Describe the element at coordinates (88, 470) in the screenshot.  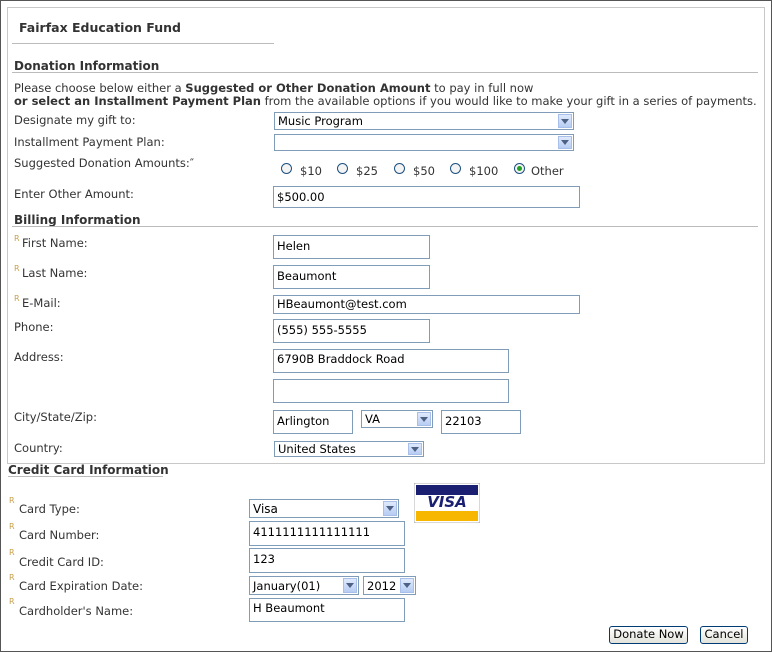
I see `credit-heading: Credit Card Information` at that location.